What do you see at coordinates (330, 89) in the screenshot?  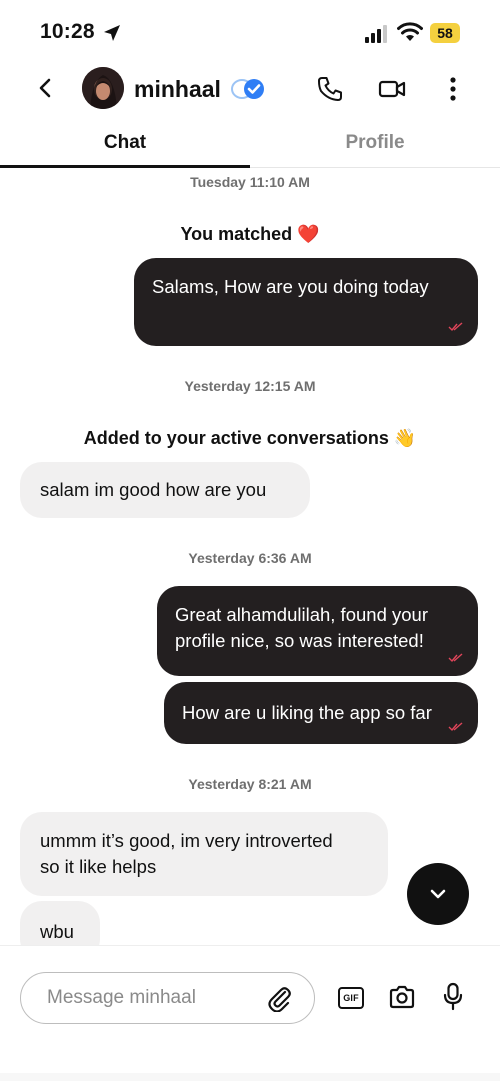 I see `phone-icon` at bounding box center [330, 89].